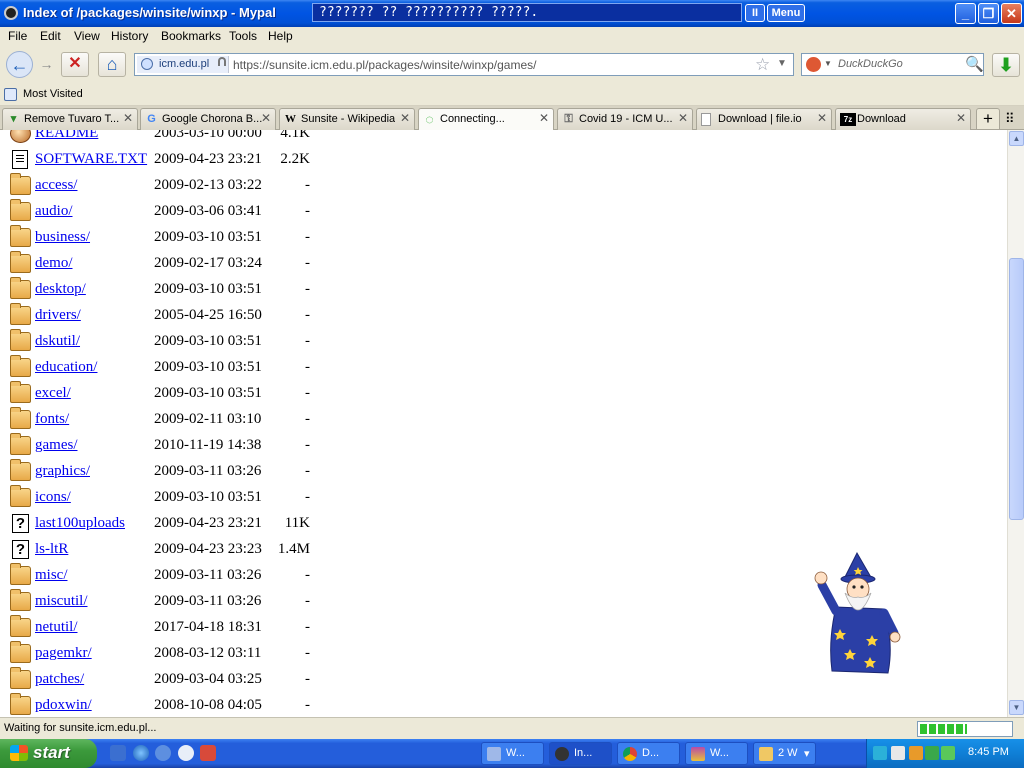  Describe the element at coordinates (280, 36) in the screenshot. I see `menu-help: Help` at that location.